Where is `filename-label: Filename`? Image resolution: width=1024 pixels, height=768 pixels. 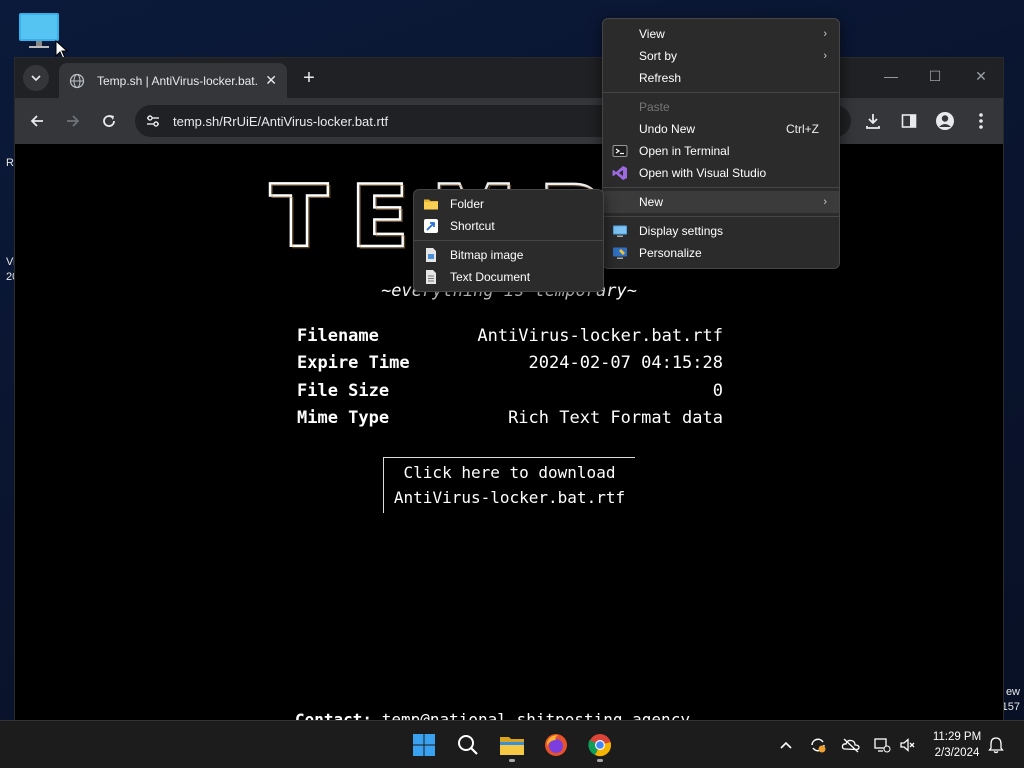
filename-label: Filename is located at coordinates (338, 335).